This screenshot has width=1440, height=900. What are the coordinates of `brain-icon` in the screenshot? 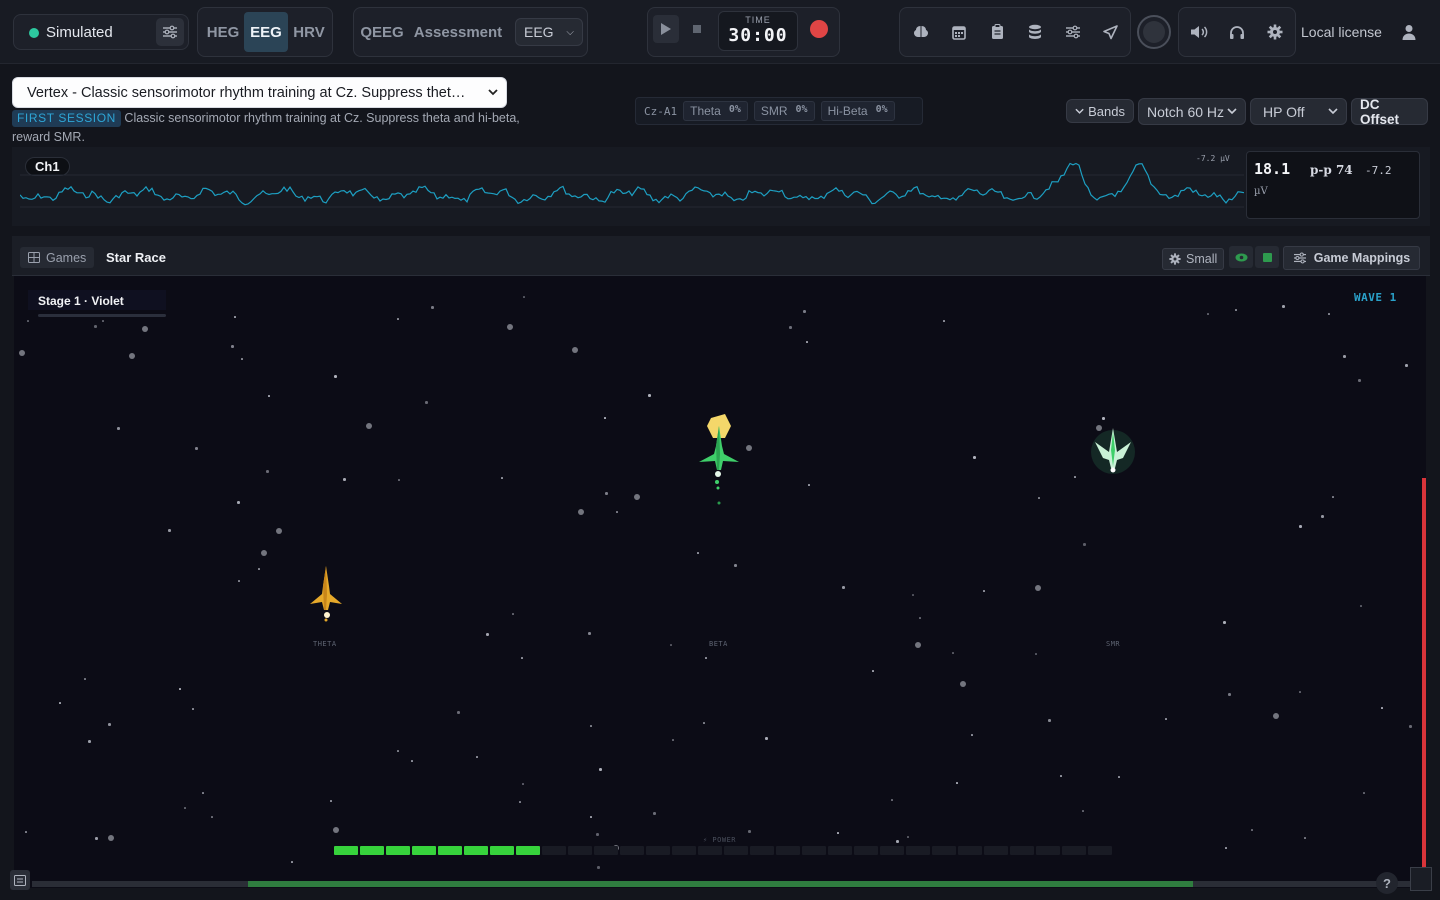 It's located at (921, 31).